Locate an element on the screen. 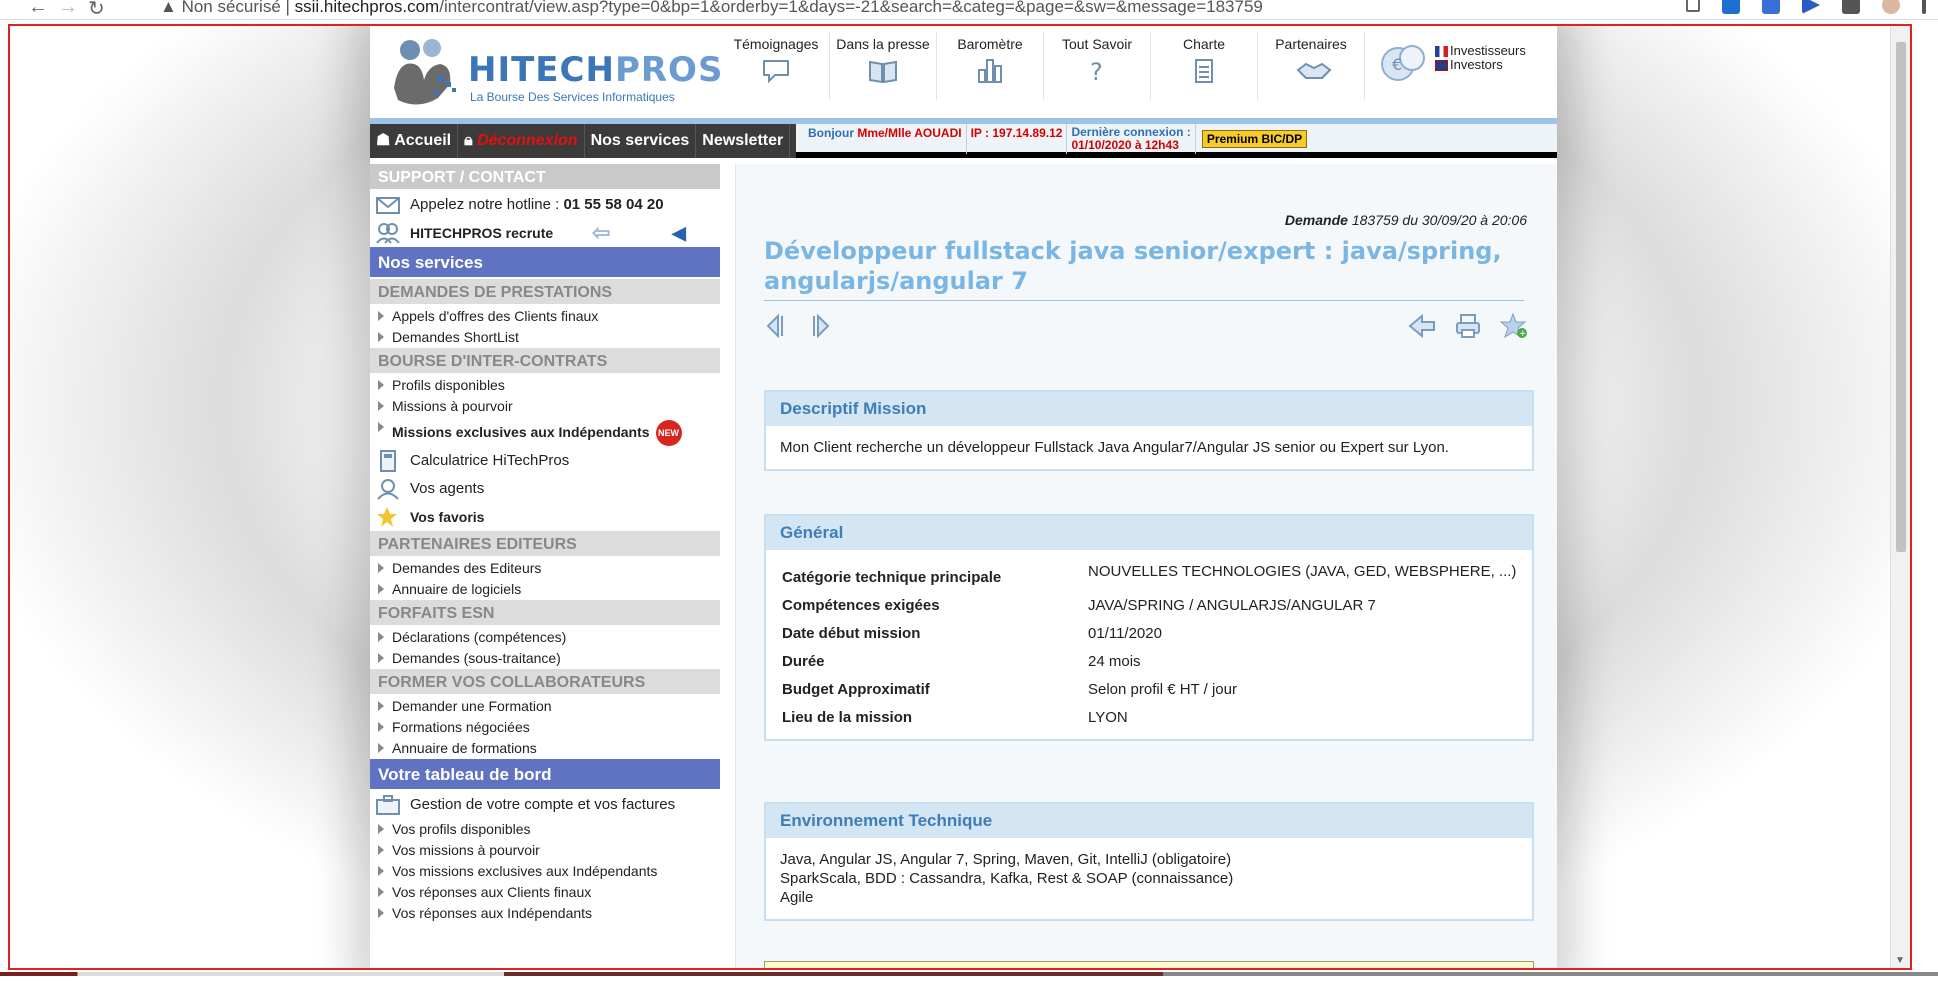 This screenshot has width=1938, height=993. sidebar-link-missions-exclusives: Missions exclusives aux Indépendants NEW is located at coordinates (545, 432).